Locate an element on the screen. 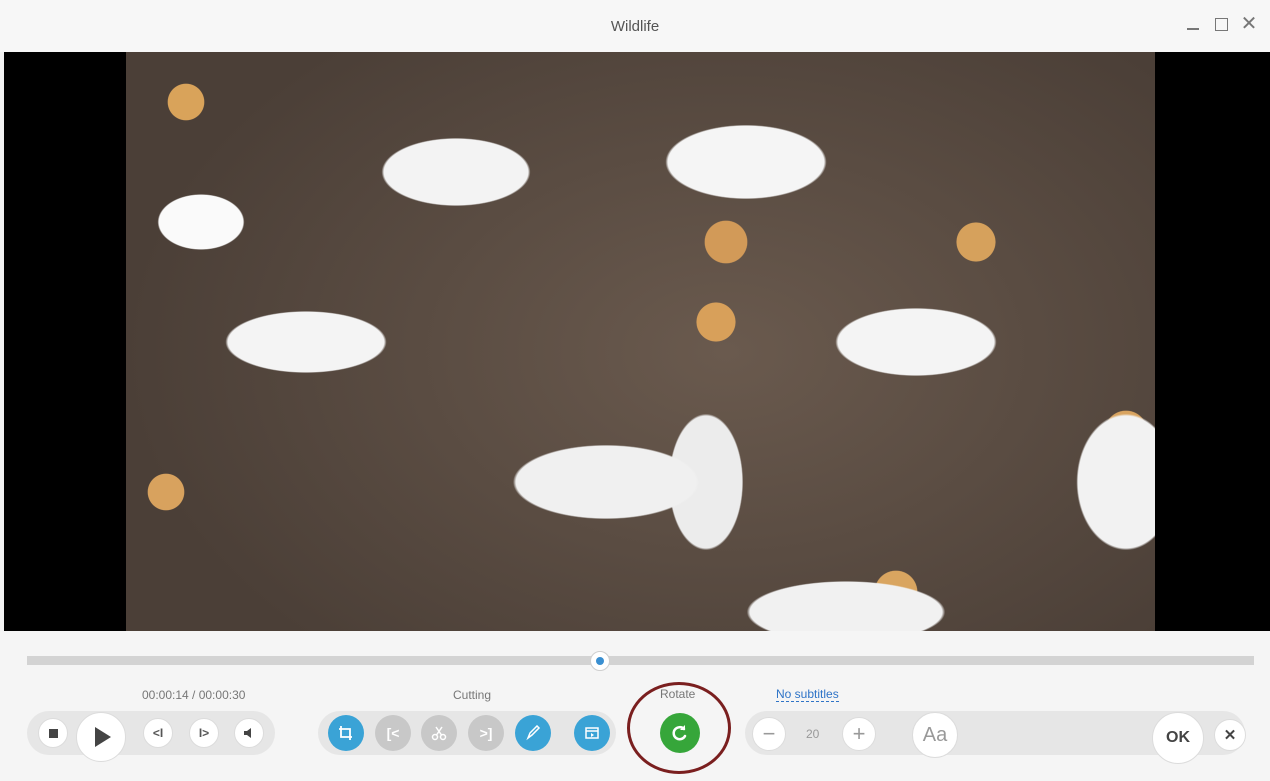 The image size is (1270, 781). ok-button: OK is located at coordinates (1178, 738).